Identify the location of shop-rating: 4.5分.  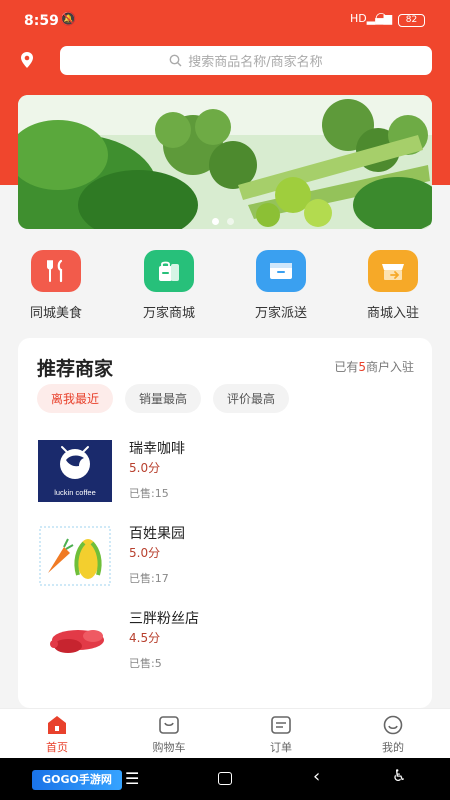
(145, 638).